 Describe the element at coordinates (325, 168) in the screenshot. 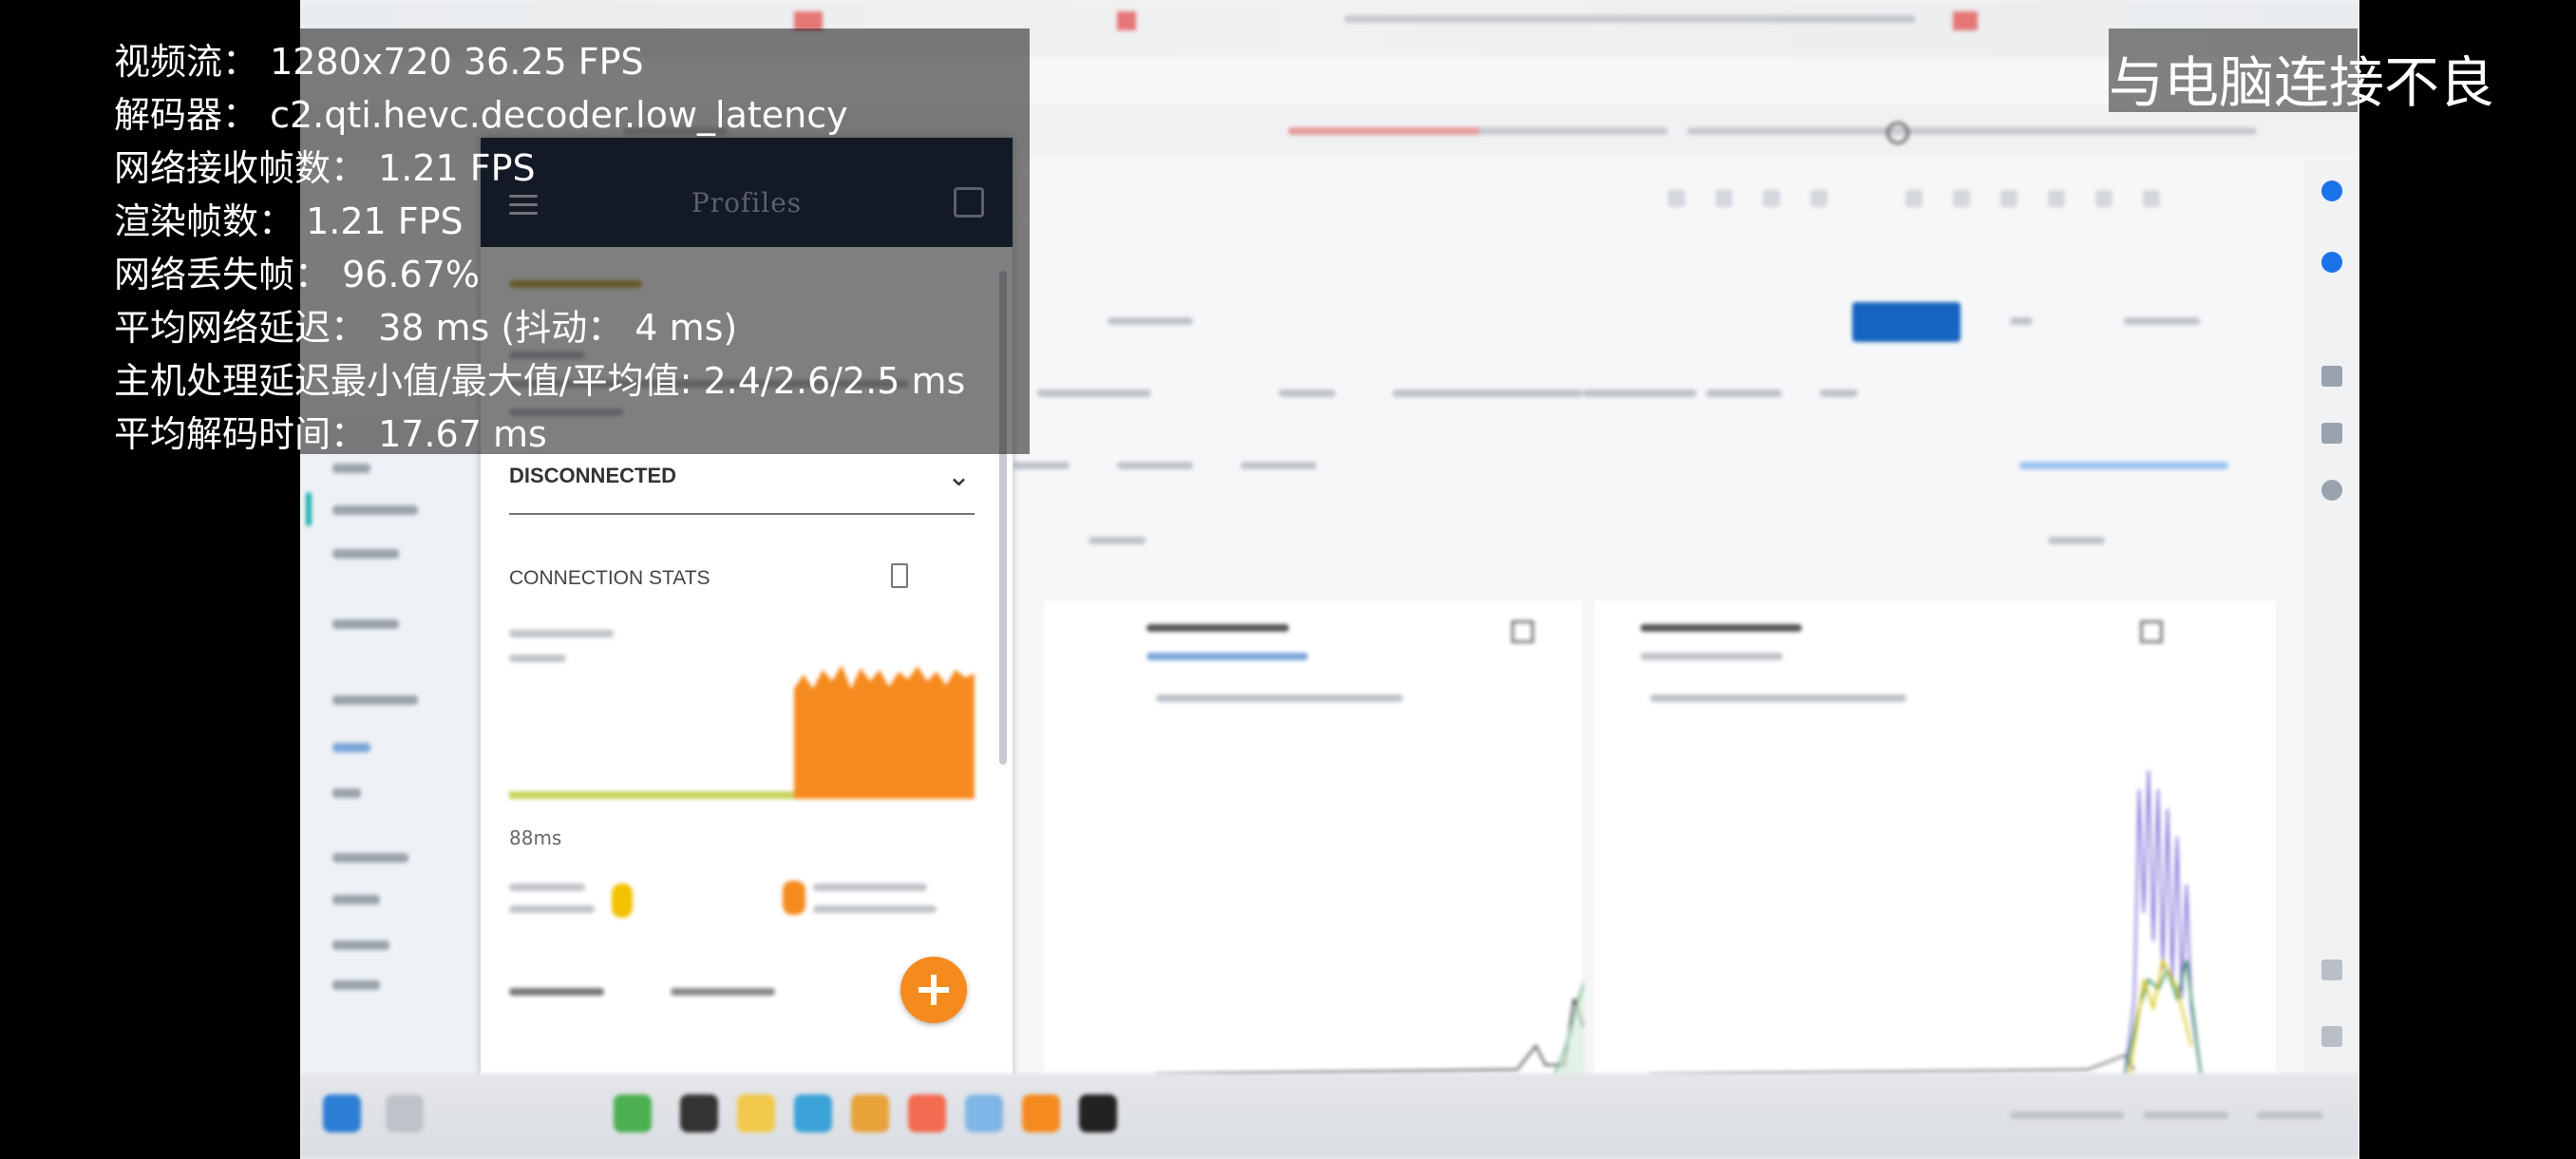

I see `stat-network-fps: 网络接收帧数： 1.21 FPS` at that location.